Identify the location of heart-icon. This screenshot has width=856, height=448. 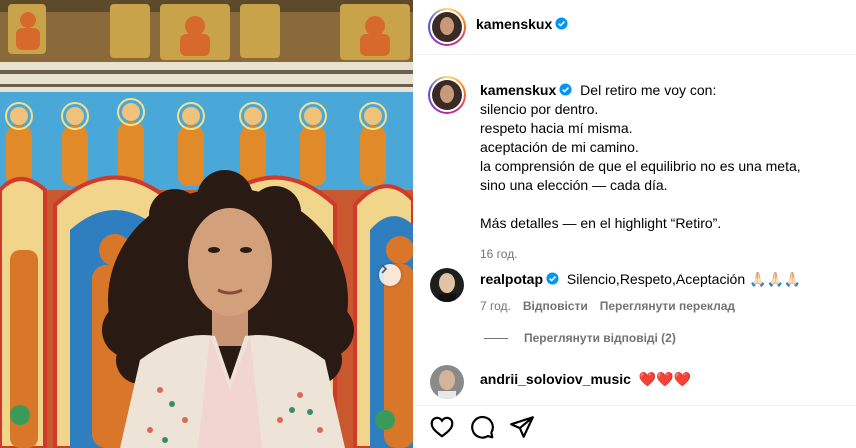
(442, 427).